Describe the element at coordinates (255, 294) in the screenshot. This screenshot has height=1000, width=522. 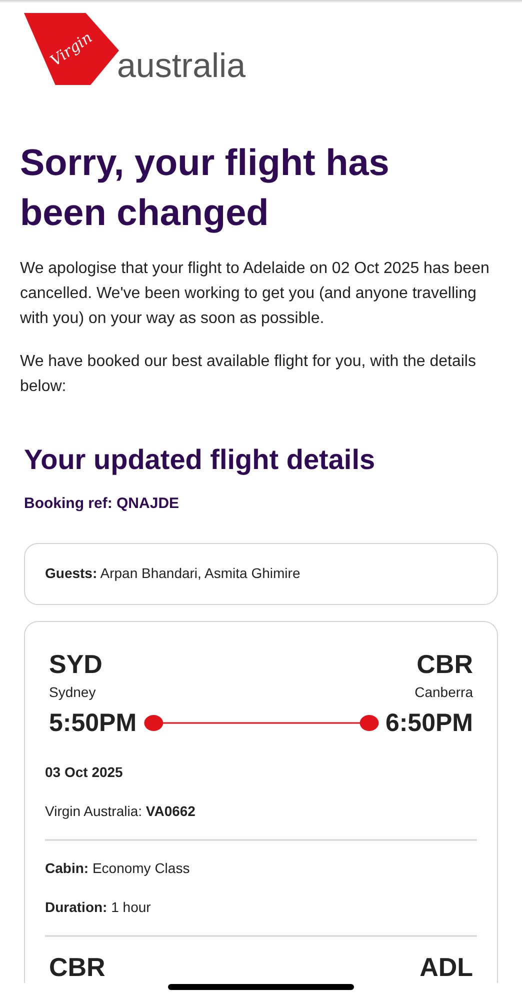
I see `message-paragraph: We apologise that your flight to Adelaide on 02 Oct 2025 has been cancelled. We've been working to get you (and anyone travelling with you) on your way as soon as possible.` at that location.